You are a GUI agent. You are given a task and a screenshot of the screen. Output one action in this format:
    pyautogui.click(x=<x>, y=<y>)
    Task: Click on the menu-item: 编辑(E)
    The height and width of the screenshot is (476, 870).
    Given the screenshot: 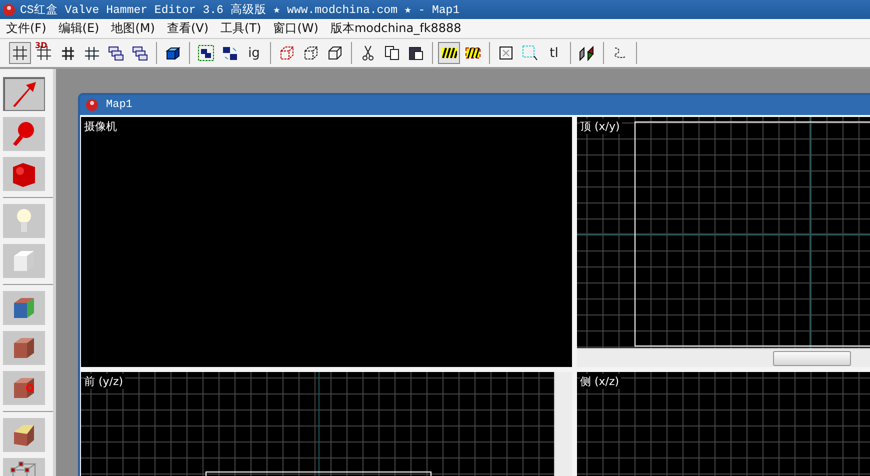 What is the action you would take?
    pyautogui.click(x=79, y=28)
    